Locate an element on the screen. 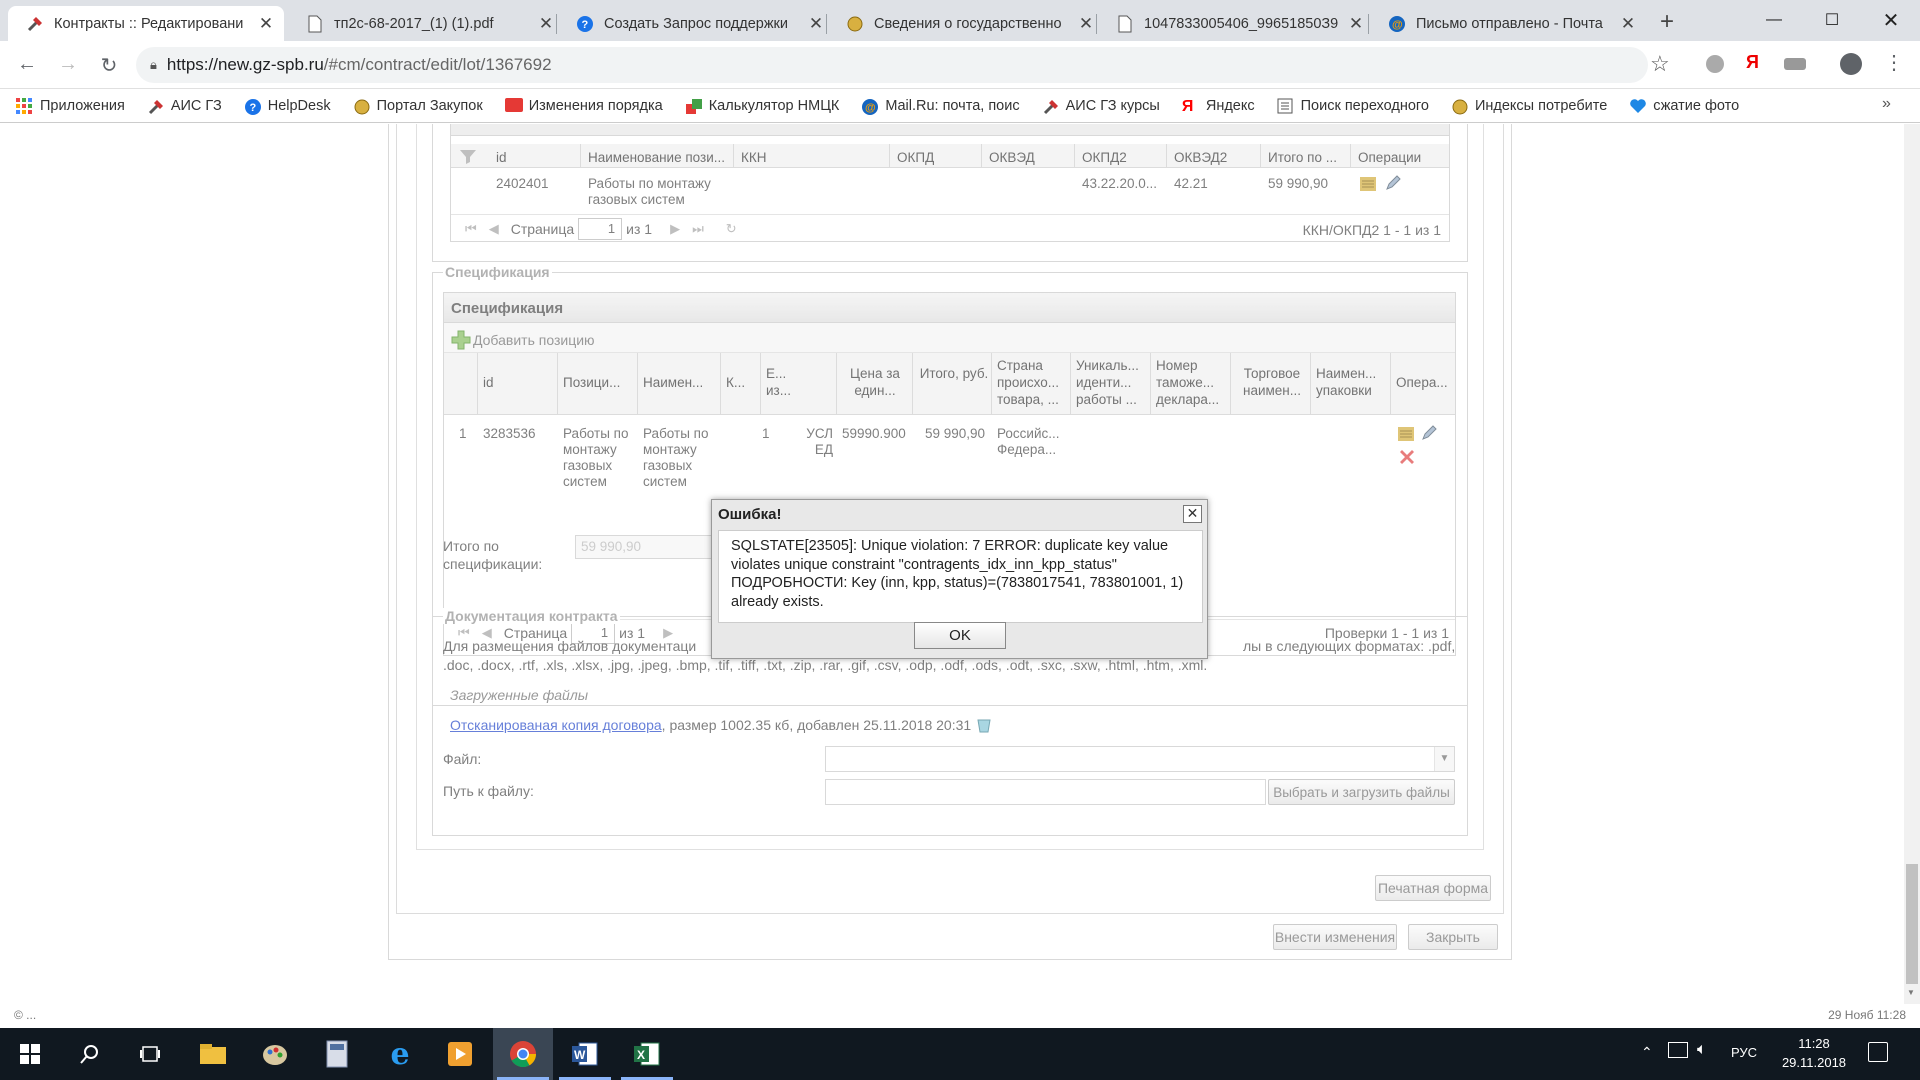 The image size is (1920, 1080). browser-tab: 1047833005406_99651850З9 ✕ is located at coordinates (1236, 23).